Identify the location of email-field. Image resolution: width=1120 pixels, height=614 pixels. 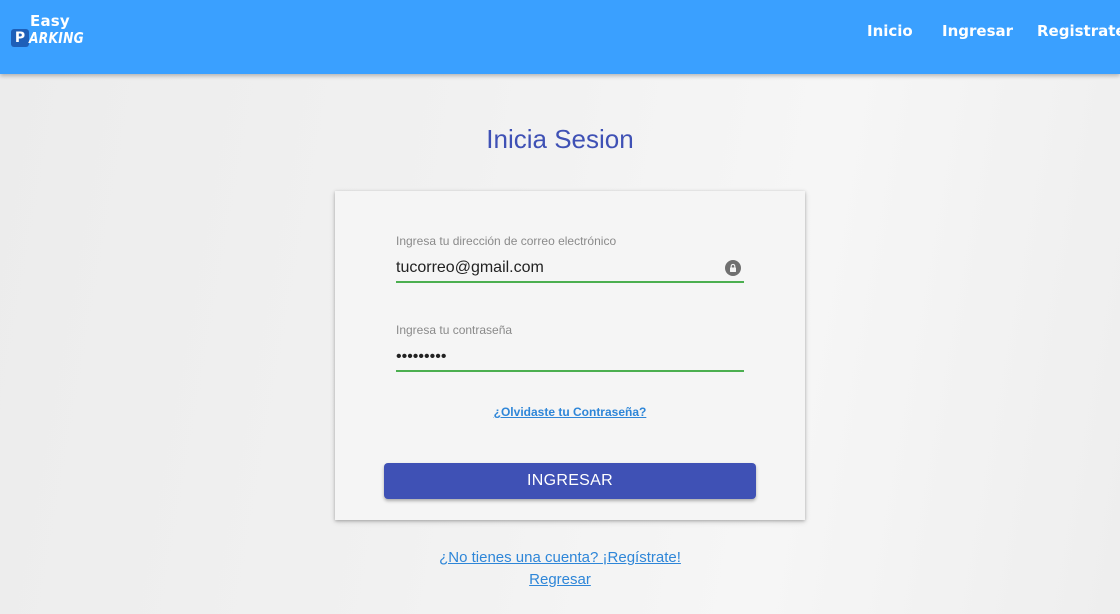
(570, 269).